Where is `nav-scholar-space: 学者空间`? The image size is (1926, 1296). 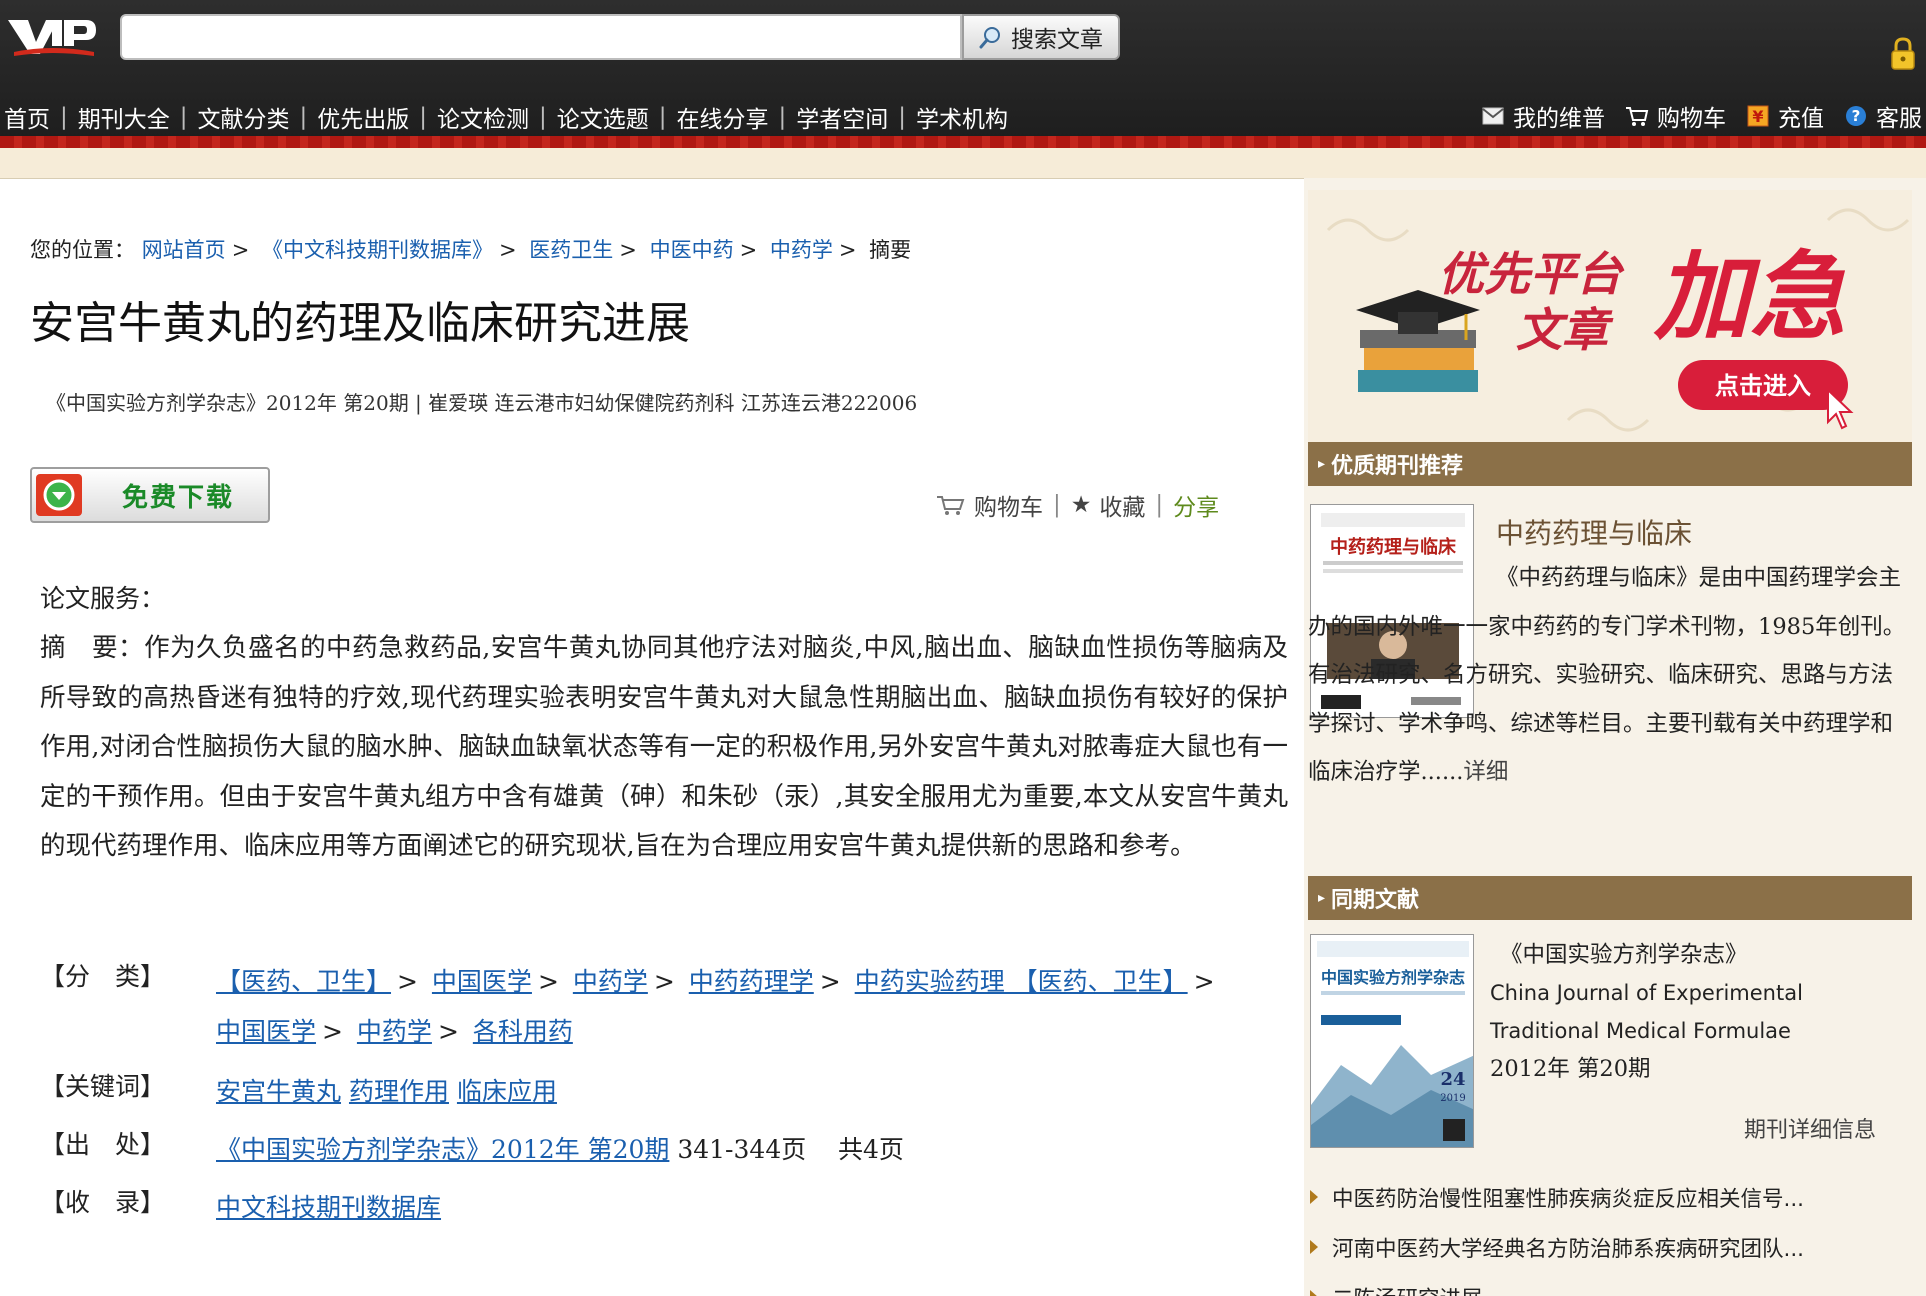
nav-scholar-space: 学者空间 is located at coordinates (842, 117).